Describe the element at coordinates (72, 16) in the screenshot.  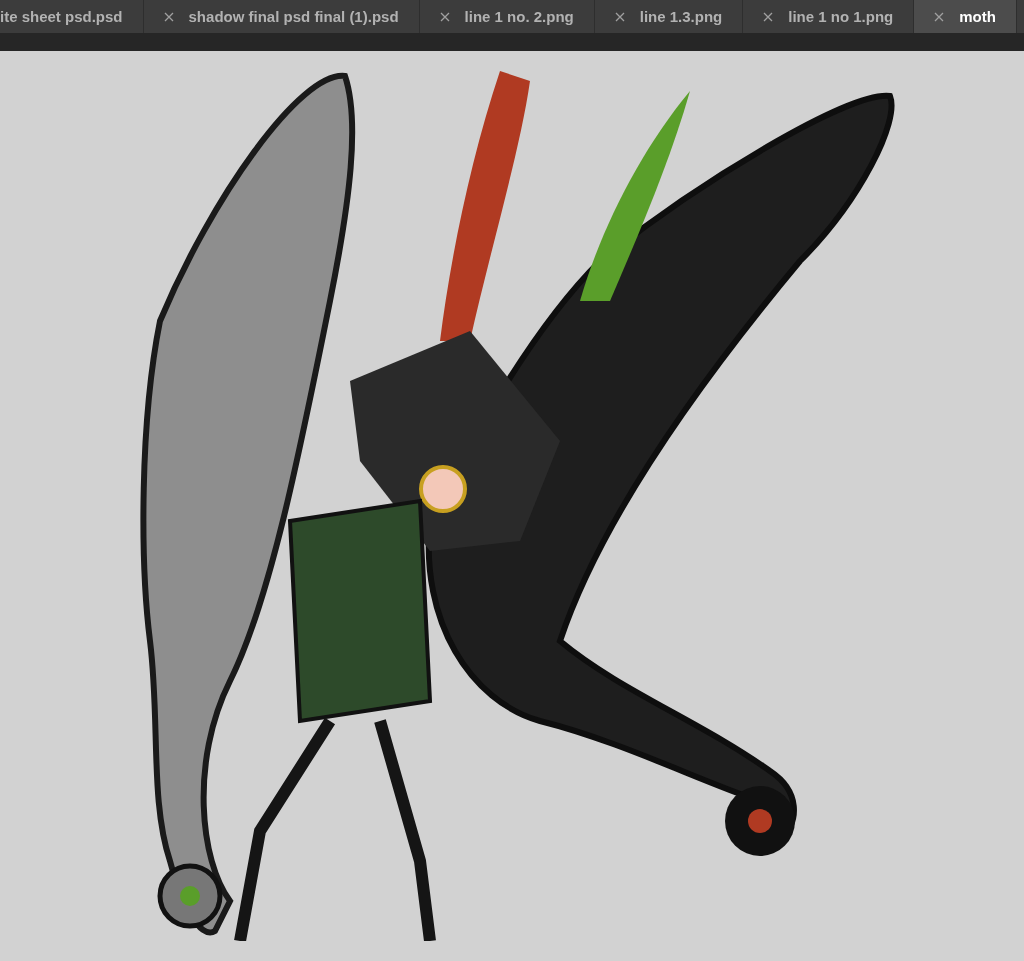
I see `document-tab: ite sheet psd.psd` at that location.